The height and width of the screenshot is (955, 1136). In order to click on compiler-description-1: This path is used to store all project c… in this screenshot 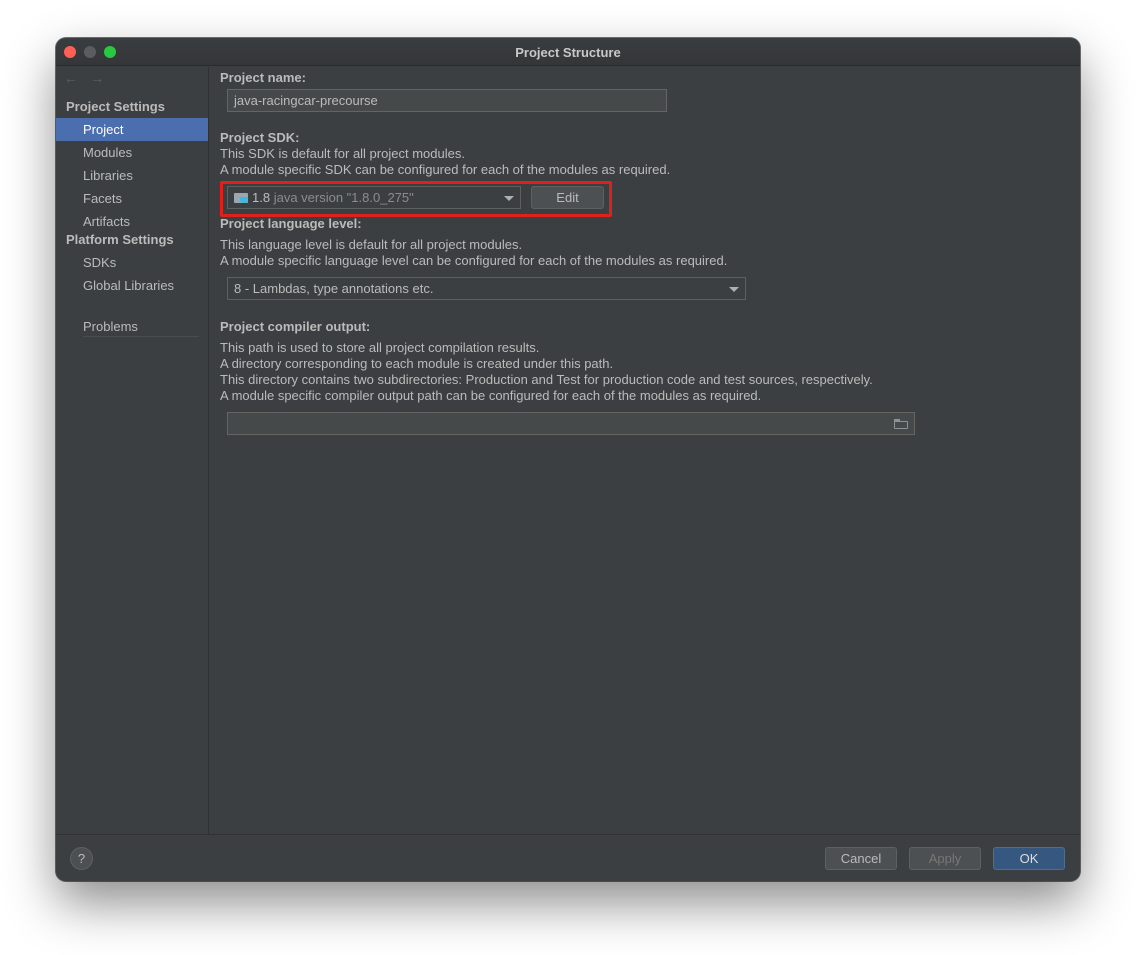, I will do `click(380, 347)`.